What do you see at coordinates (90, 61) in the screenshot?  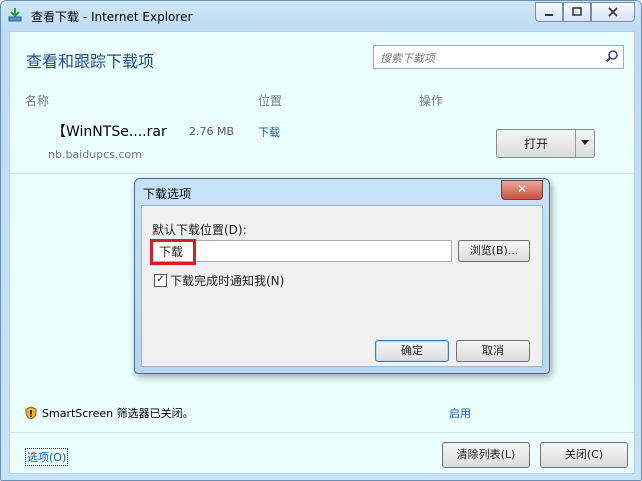 I see `page-title: 查看和跟踪下载项` at bounding box center [90, 61].